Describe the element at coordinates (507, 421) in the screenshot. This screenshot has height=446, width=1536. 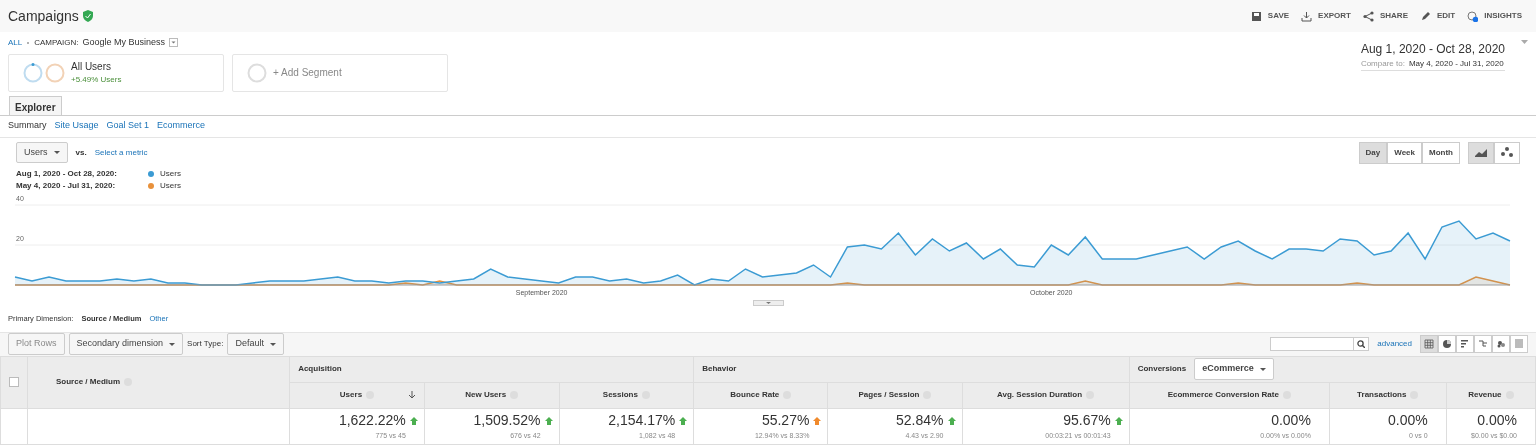
I see `total-value: 1,509.52%` at that location.